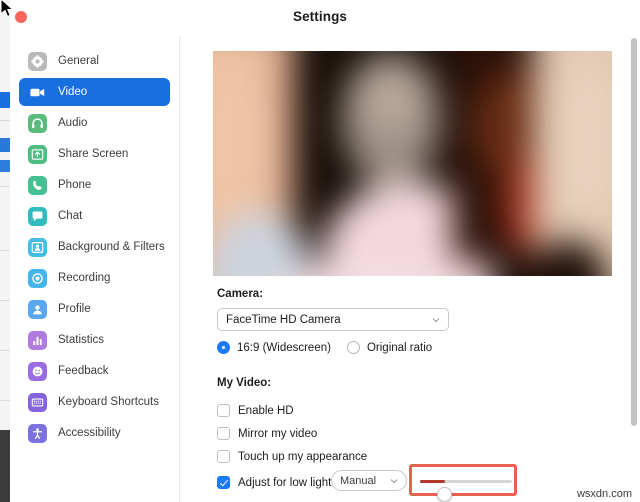 Image resolution: width=640 pixels, height=502 pixels. Describe the element at coordinates (634, 232) in the screenshot. I see `scrollbar-thumb` at that location.